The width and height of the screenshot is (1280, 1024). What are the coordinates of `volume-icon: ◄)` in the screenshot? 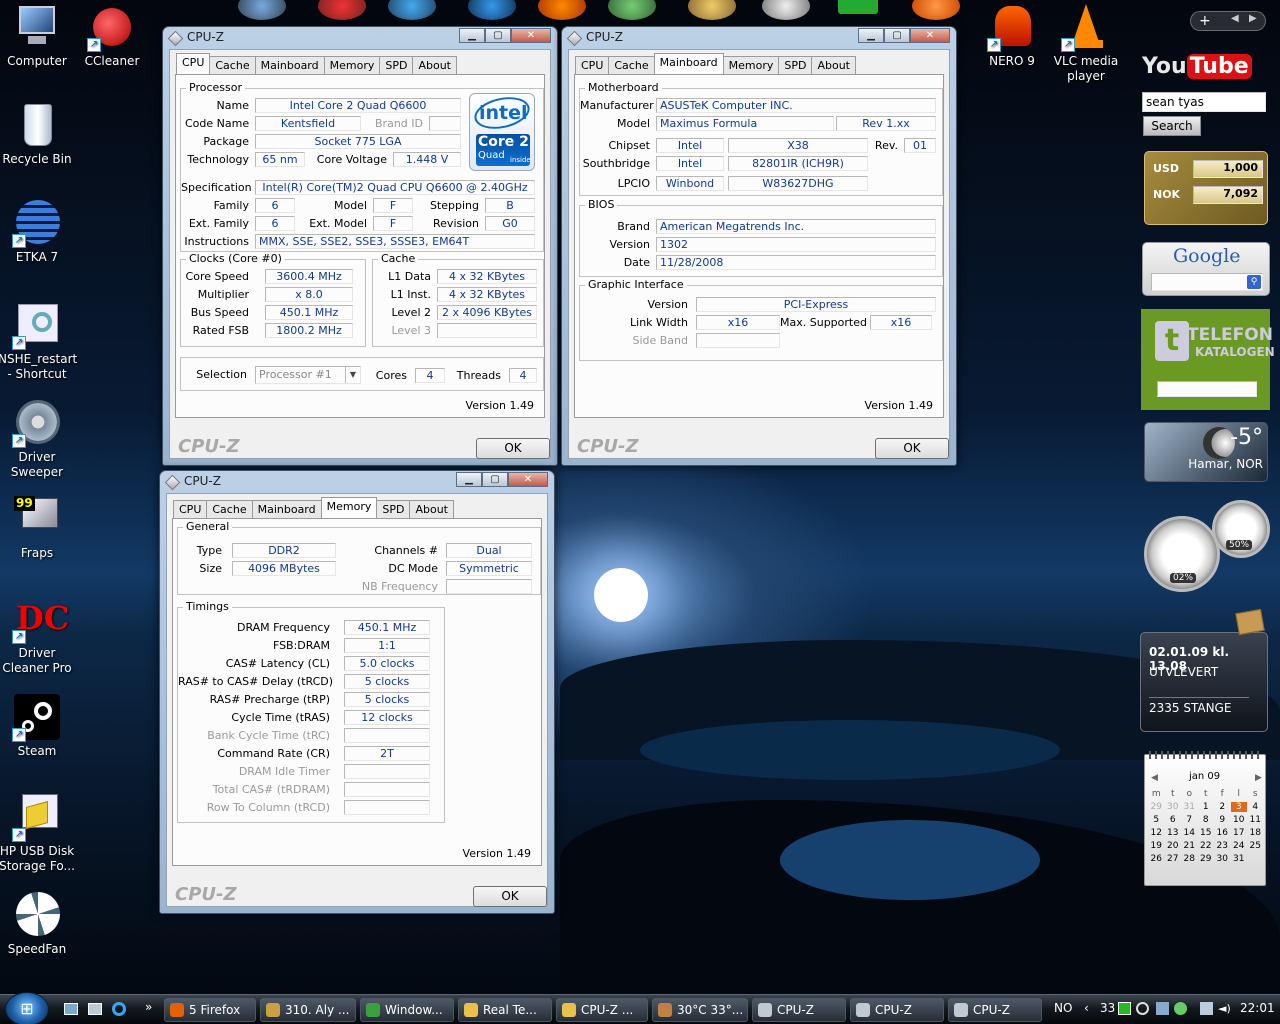 It's located at (1224, 1008).